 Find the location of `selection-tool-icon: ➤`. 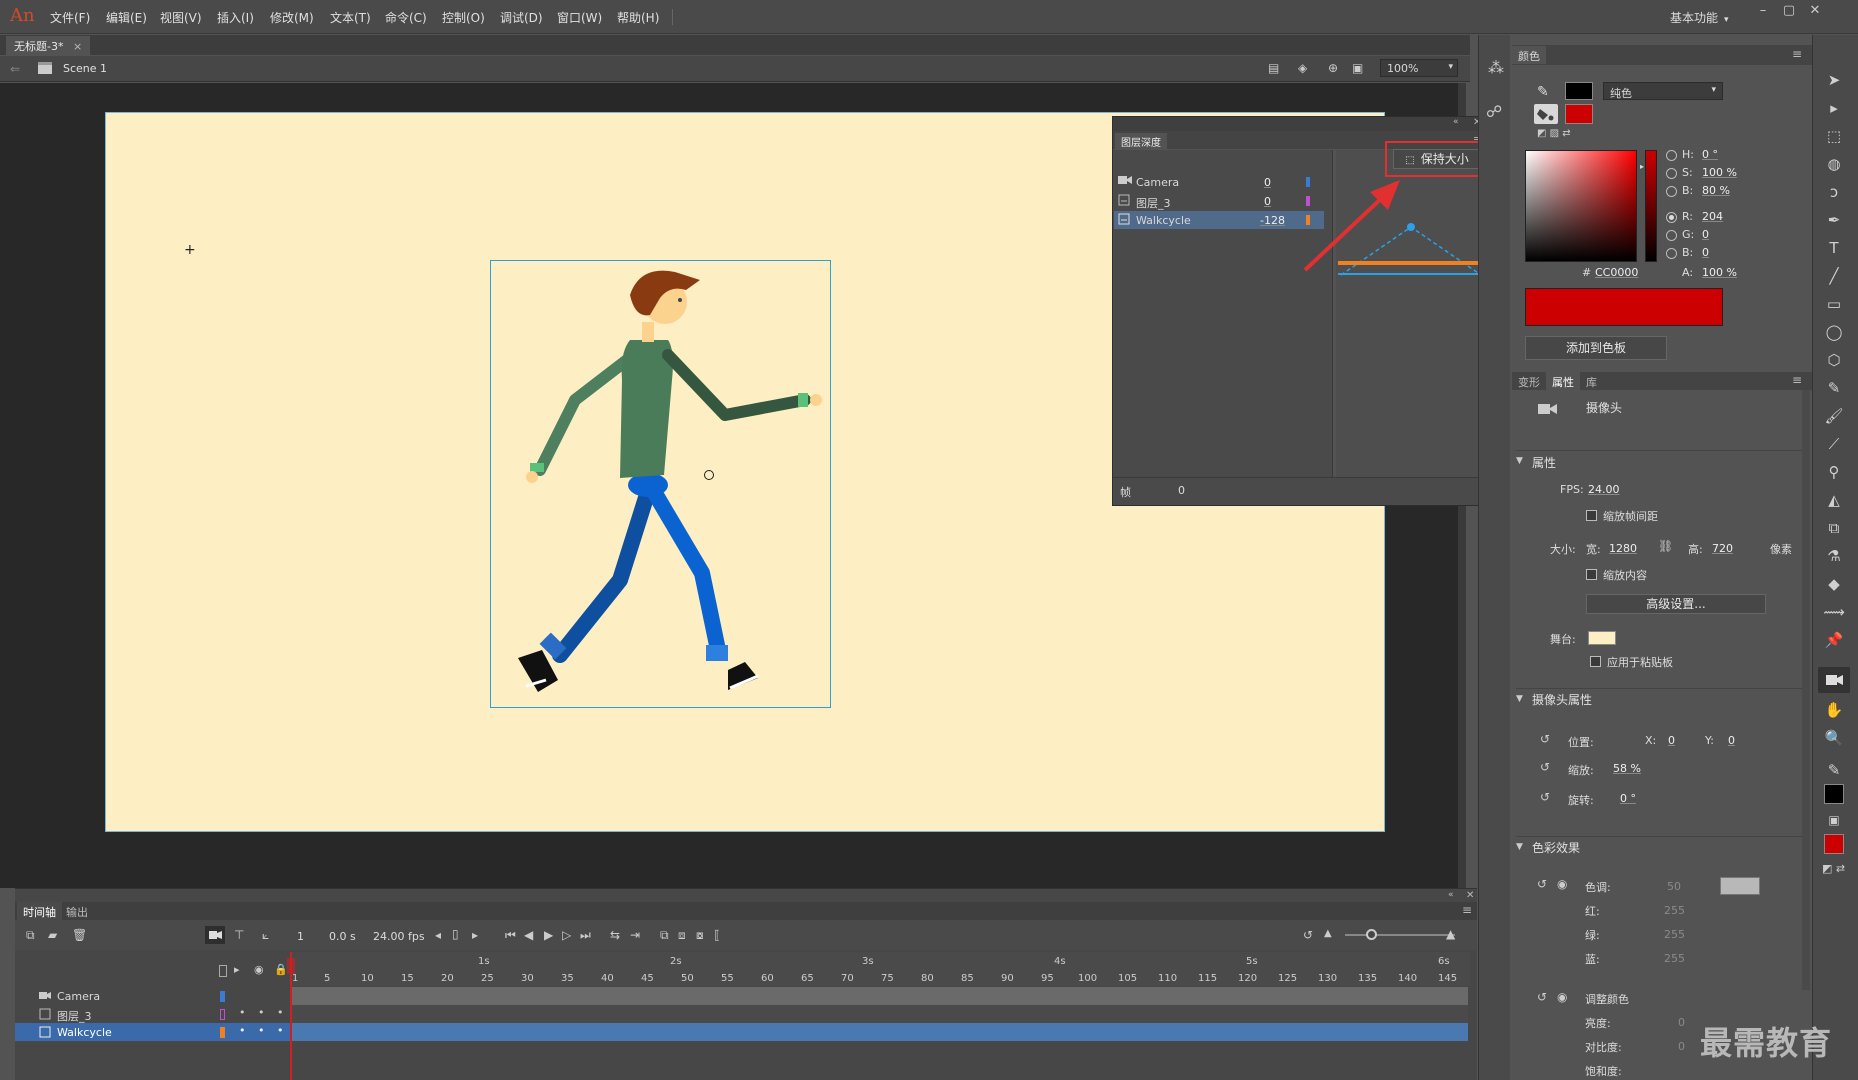

selection-tool-icon: ➤ is located at coordinates (1834, 80).